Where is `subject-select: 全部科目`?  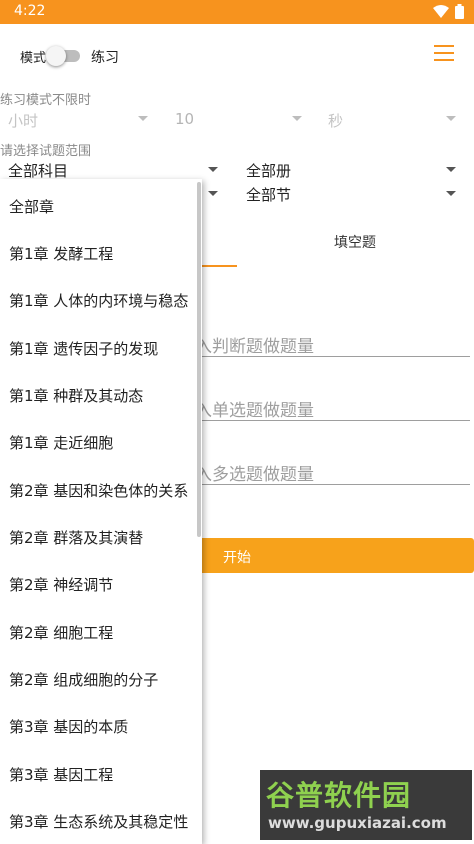 subject-select: 全部科目 is located at coordinates (38, 170).